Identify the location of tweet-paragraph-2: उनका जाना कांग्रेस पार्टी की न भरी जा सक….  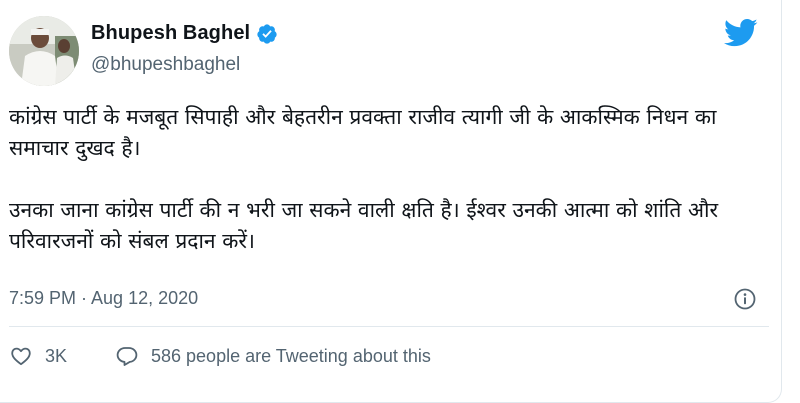
(364, 225).